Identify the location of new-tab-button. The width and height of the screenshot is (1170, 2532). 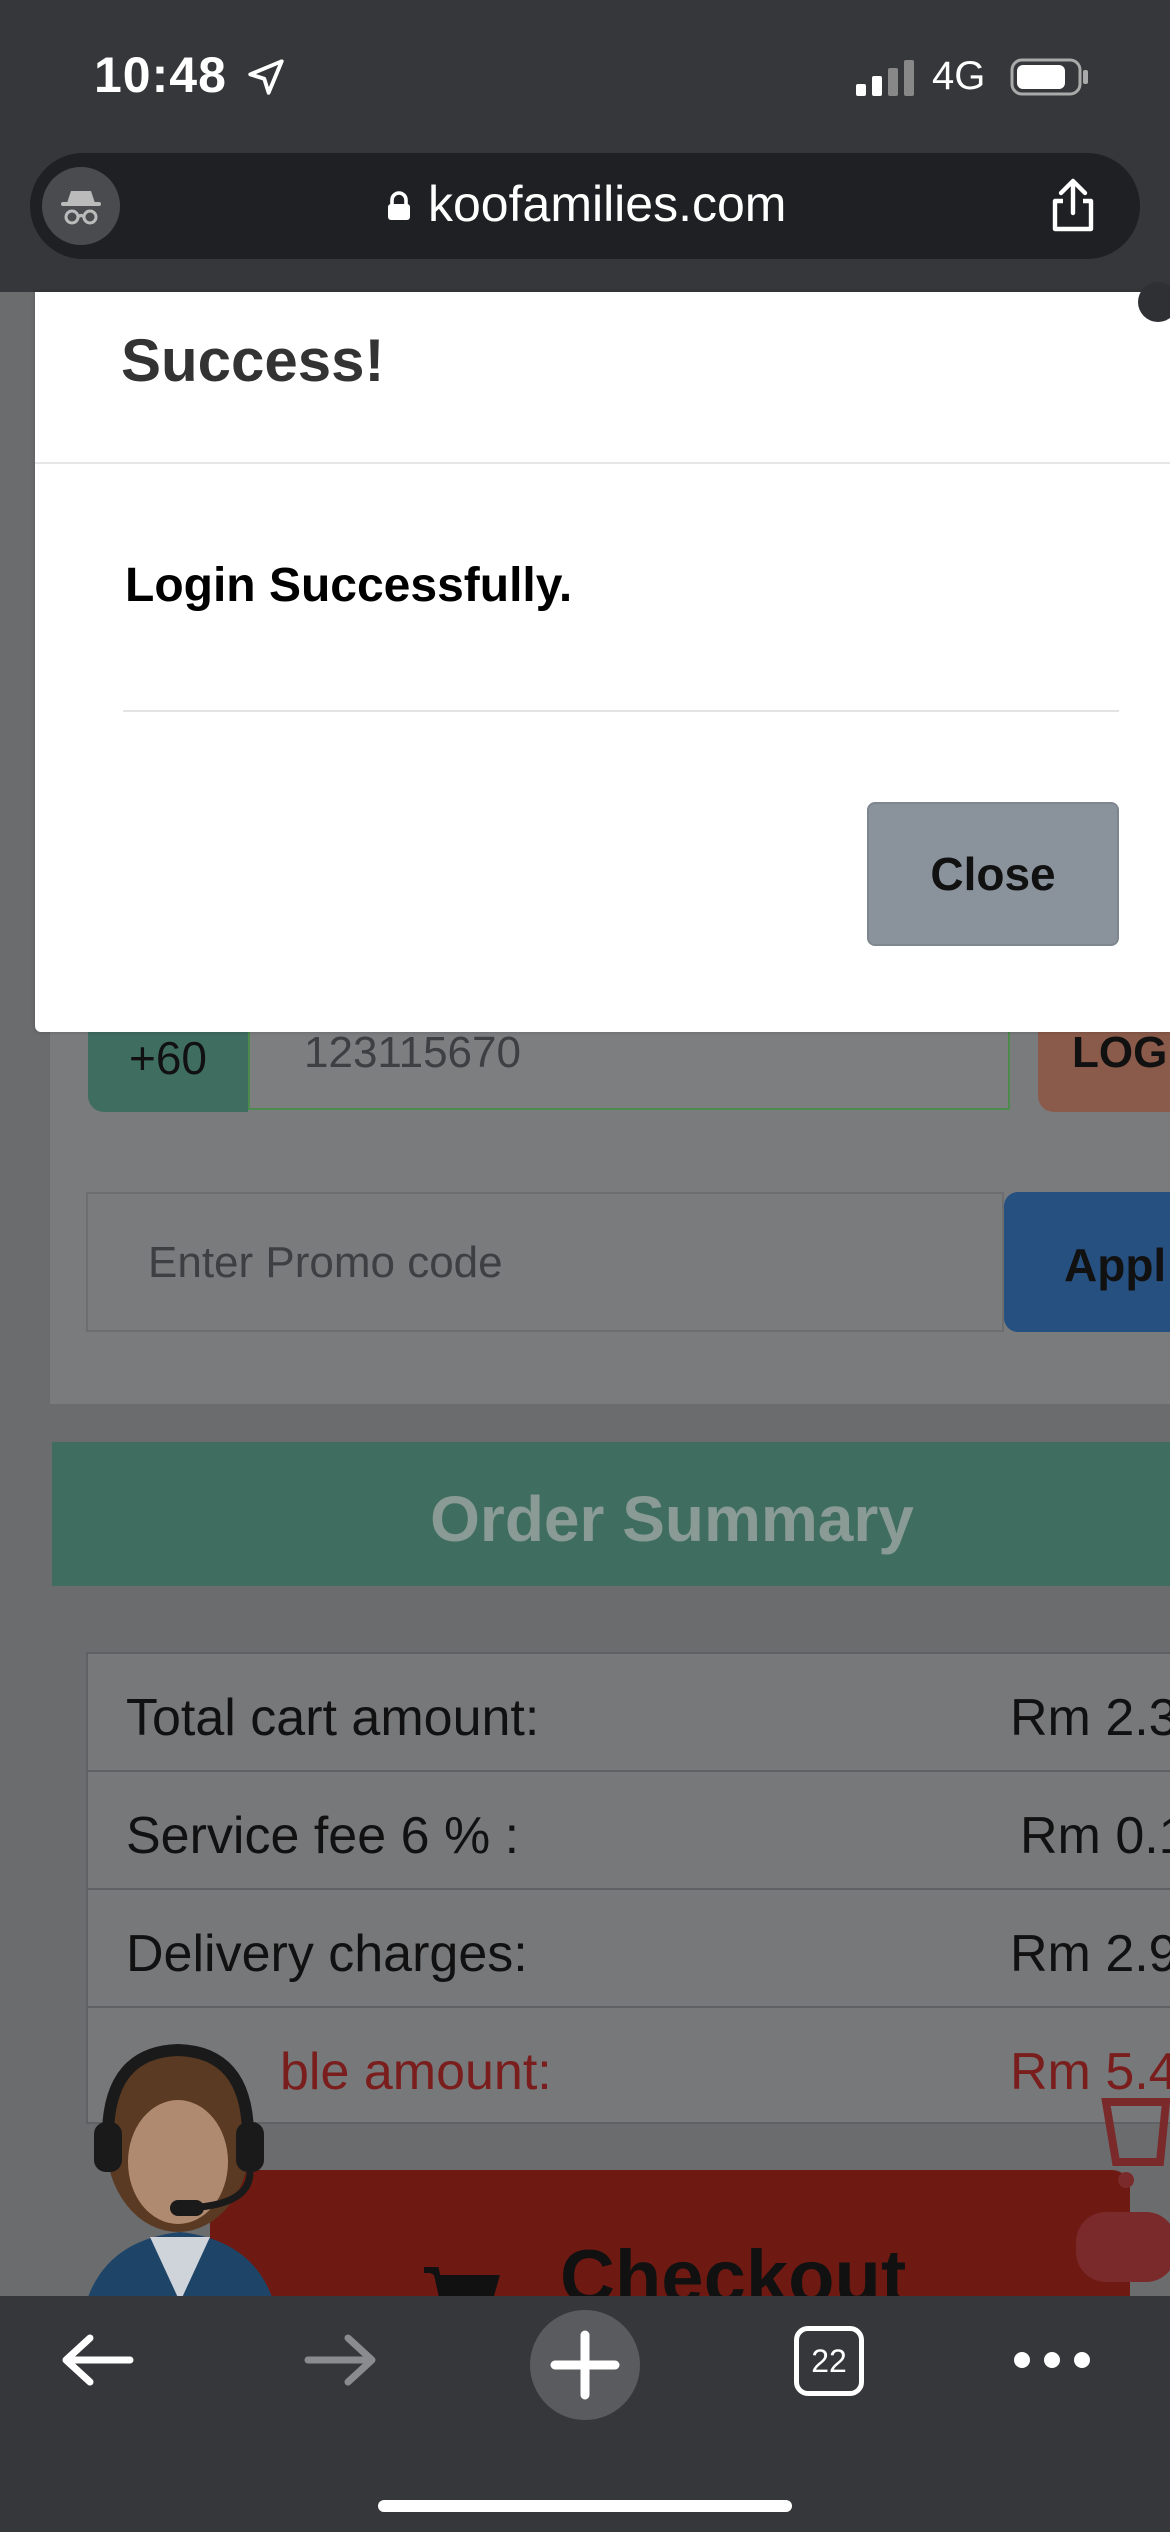
(585, 2365).